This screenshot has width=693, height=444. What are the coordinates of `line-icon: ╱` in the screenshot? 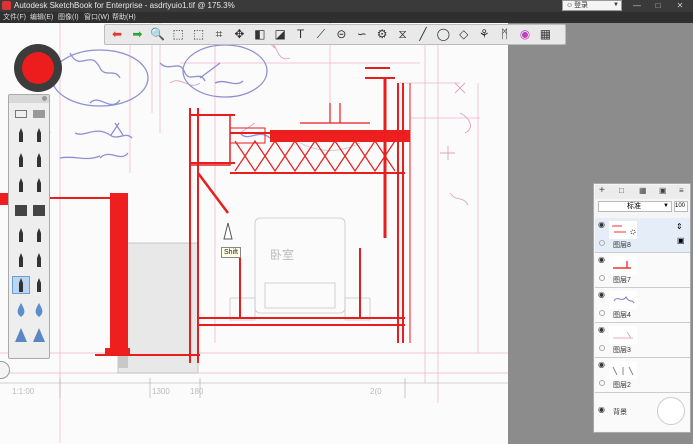 It's located at (423, 34).